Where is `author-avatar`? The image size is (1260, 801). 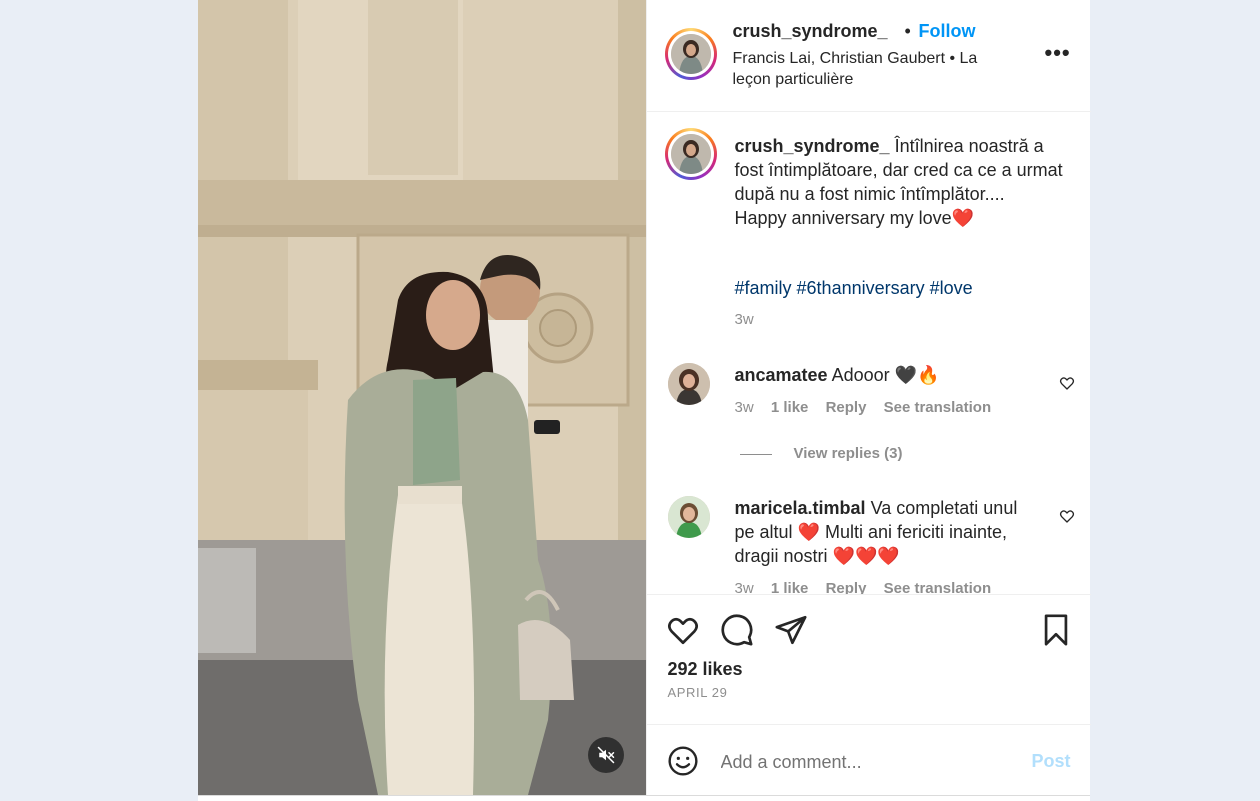
author-avatar is located at coordinates (690, 54).